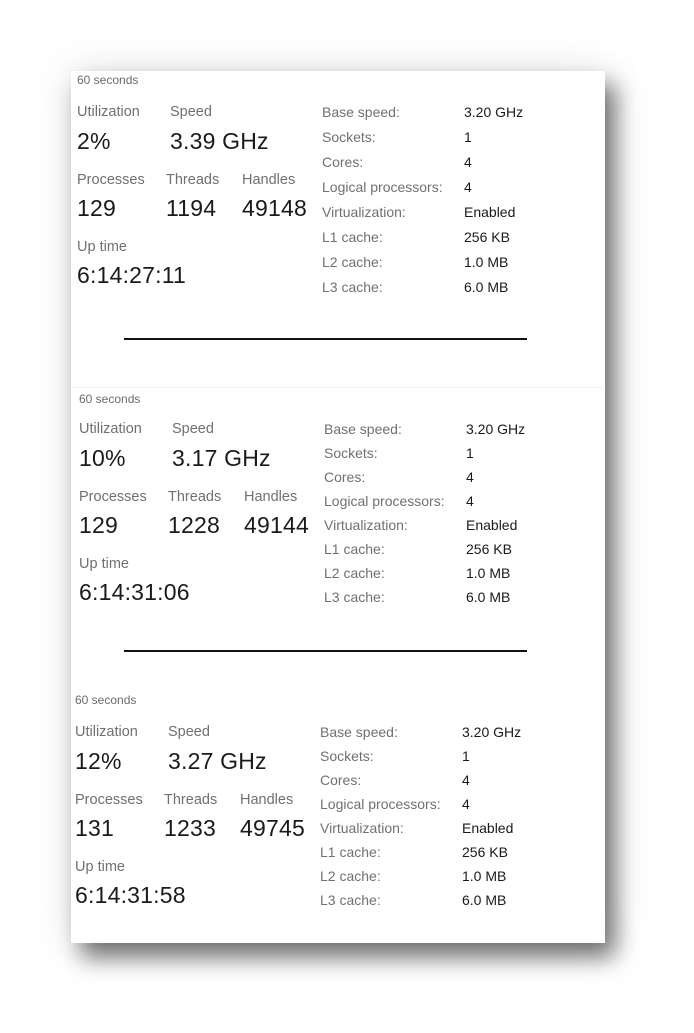 The height and width of the screenshot is (1033, 694). Describe the element at coordinates (452, 291) in the screenshot. I see `spec-row-l3-cache: L3 cache: 6.0 MB` at that location.